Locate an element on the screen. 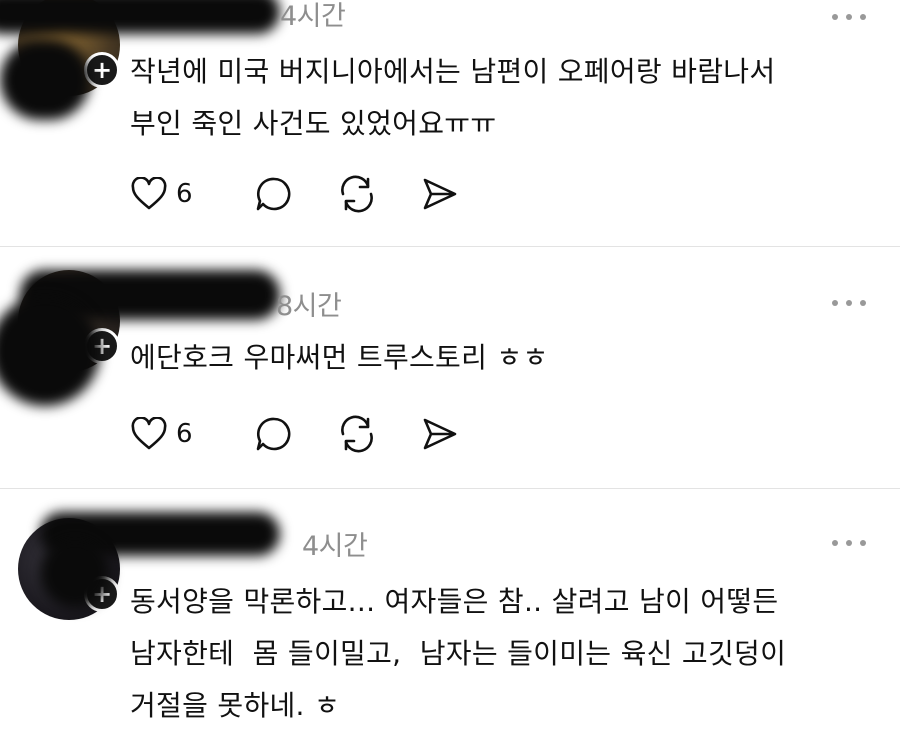 This screenshot has height=732, width=900. post-body: 에단호크 우마써먼 트루스토리 ㅎㅎ is located at coordinates (339, 357).